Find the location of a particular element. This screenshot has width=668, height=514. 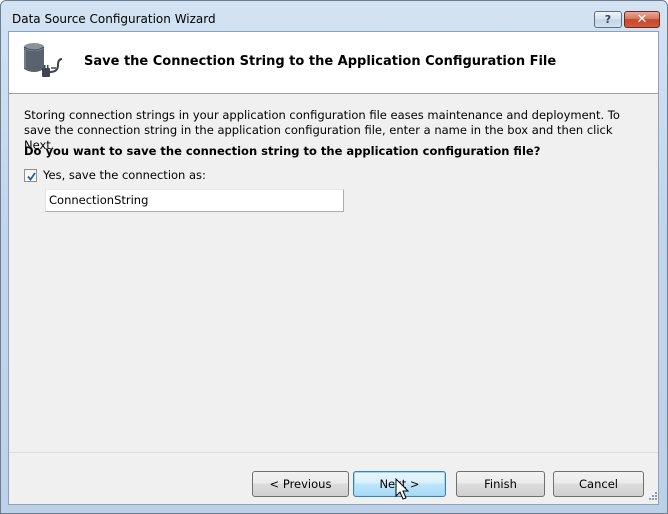

close-icon: ✕ is located at coordinates (642, 19).